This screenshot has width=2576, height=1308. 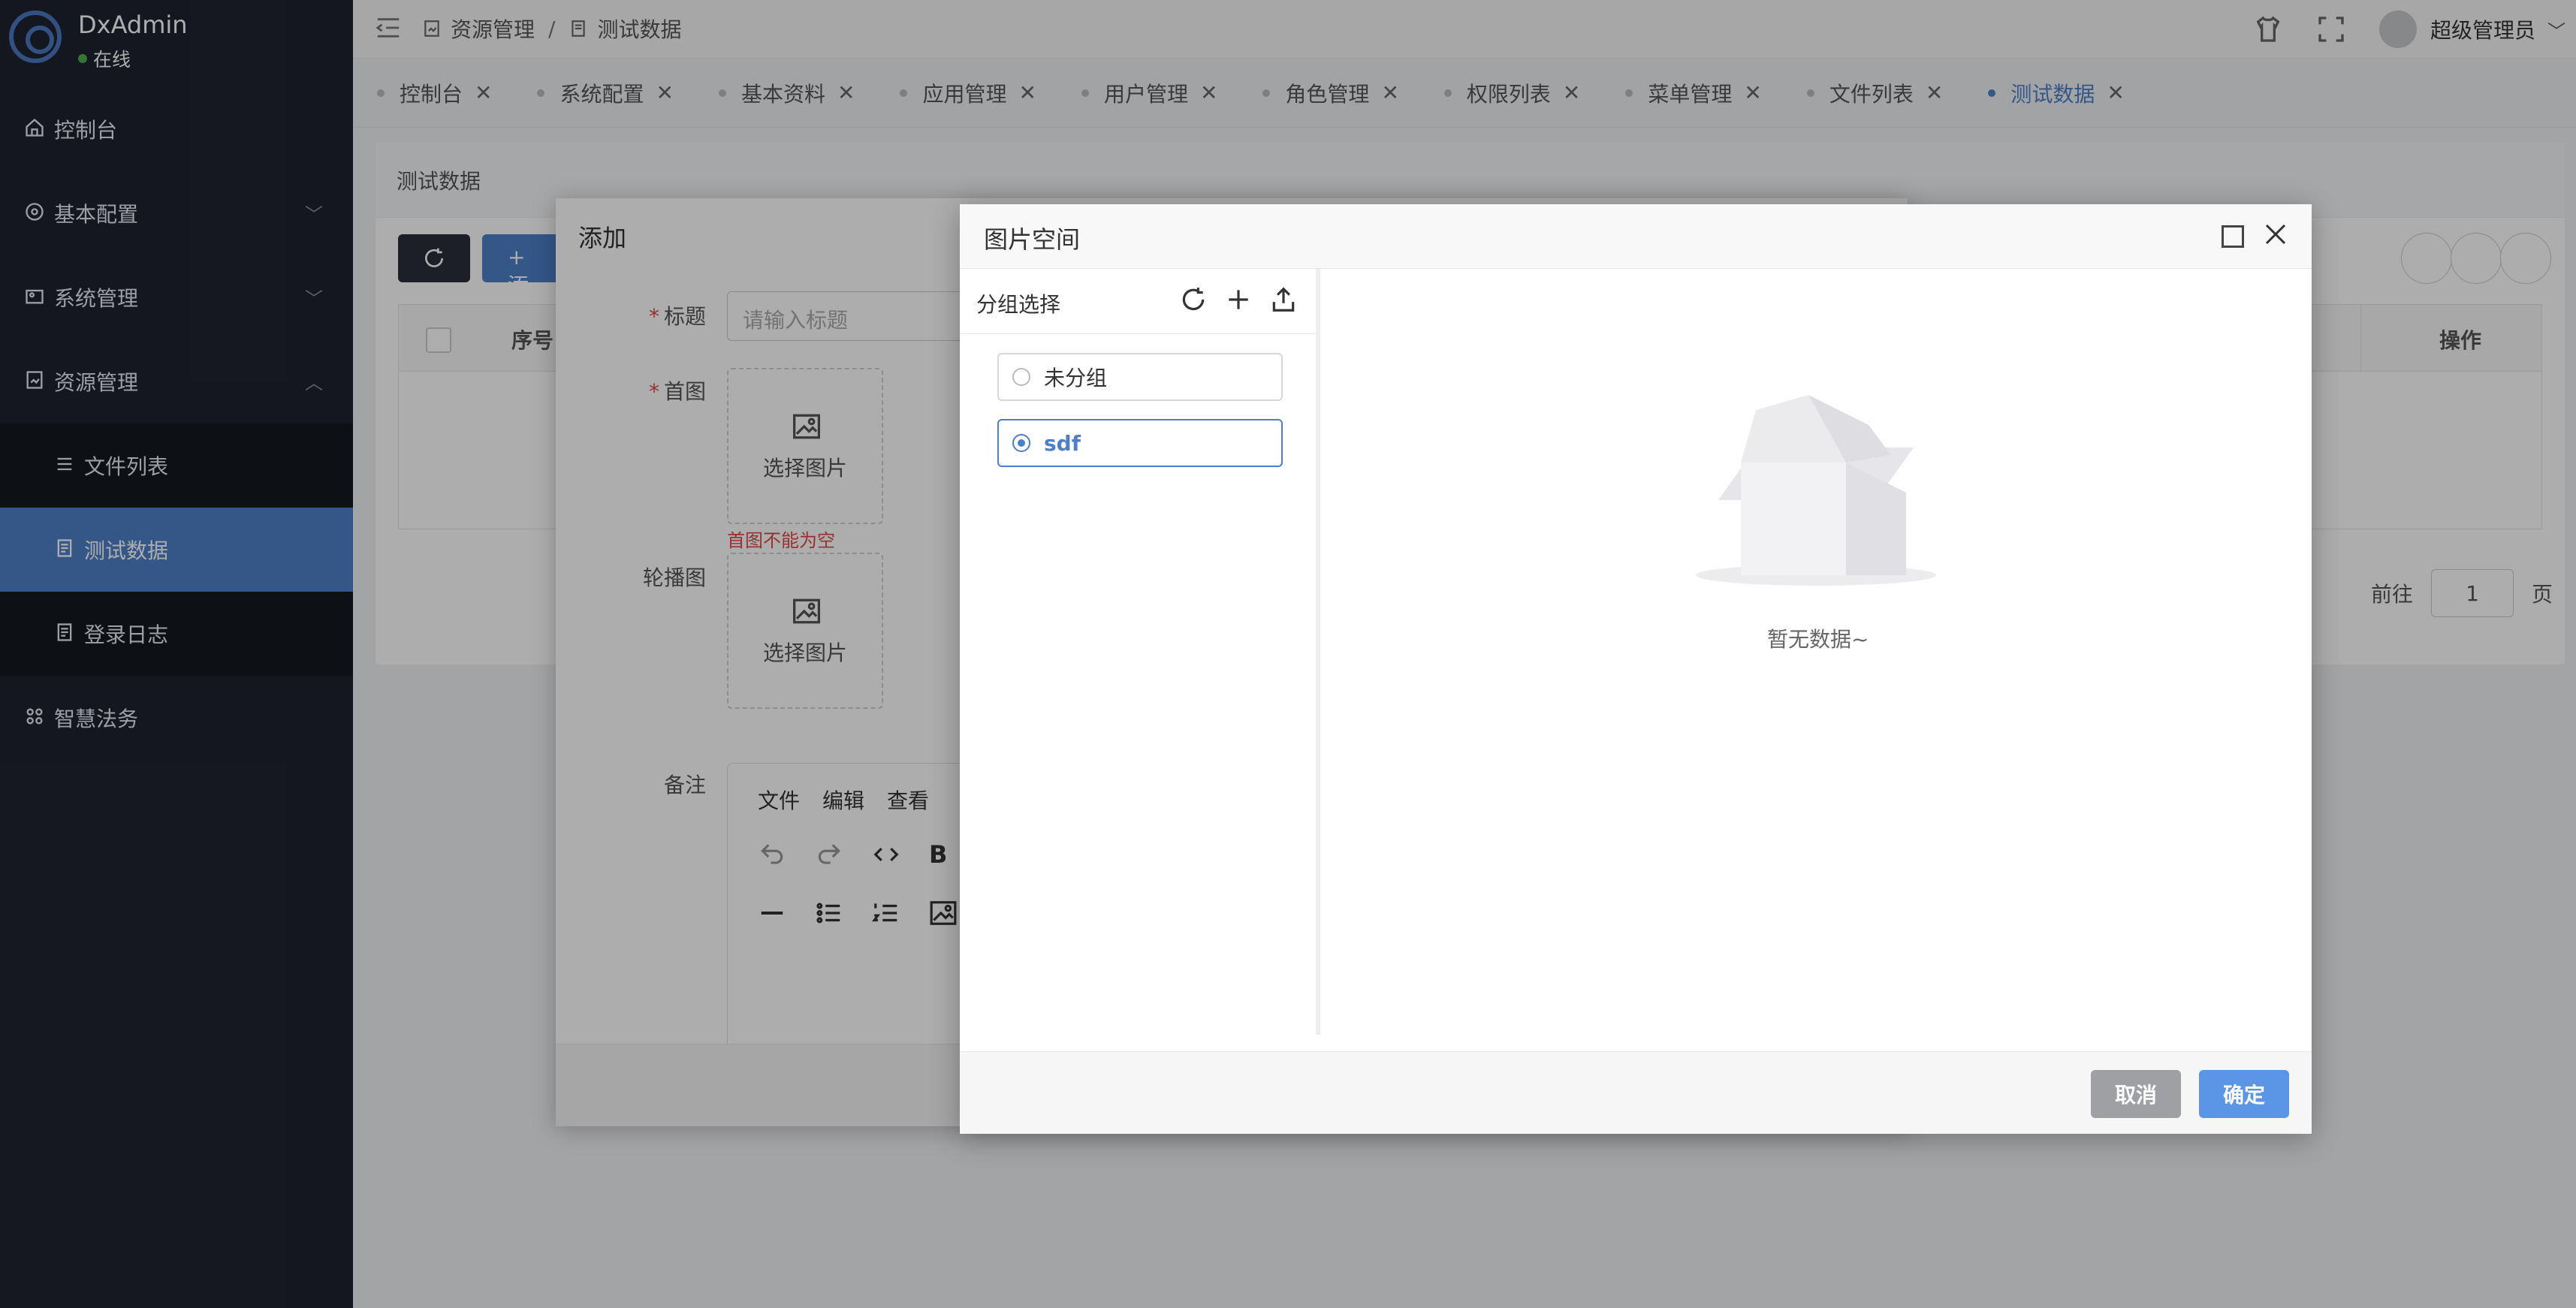 What do you see at coordinates (1021, 443) in the screenshot?
I see `radio-checked-icon` at bounding box center [1021, 443].